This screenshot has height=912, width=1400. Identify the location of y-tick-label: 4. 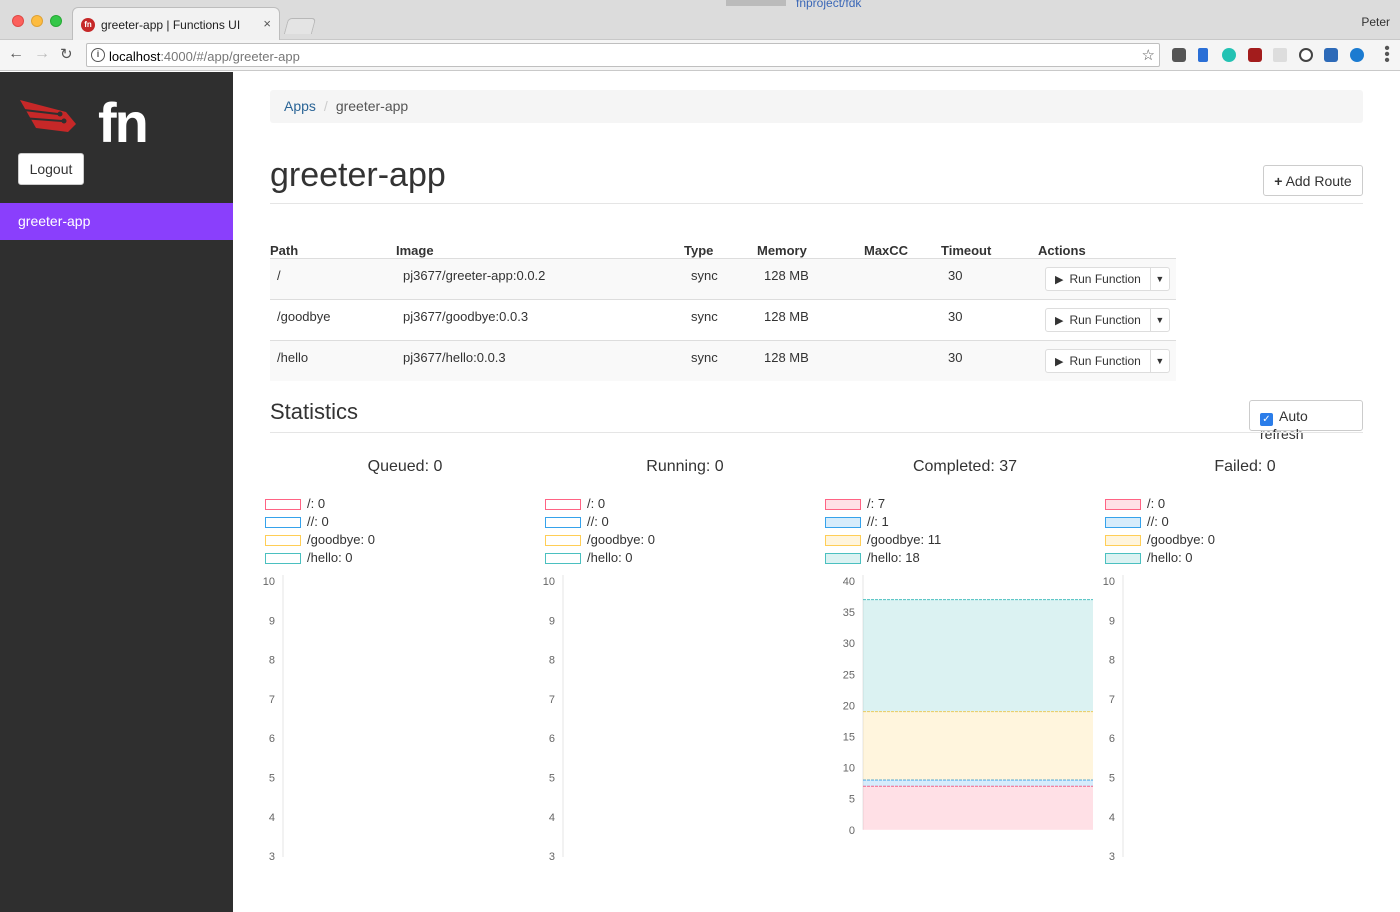
(272, 818).